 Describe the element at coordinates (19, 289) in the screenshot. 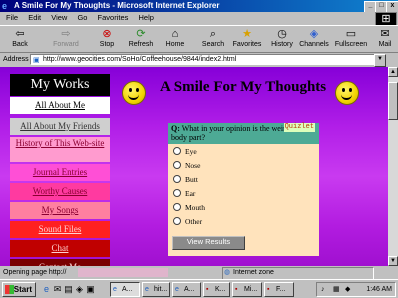

I see `start-button: Start` at that location.